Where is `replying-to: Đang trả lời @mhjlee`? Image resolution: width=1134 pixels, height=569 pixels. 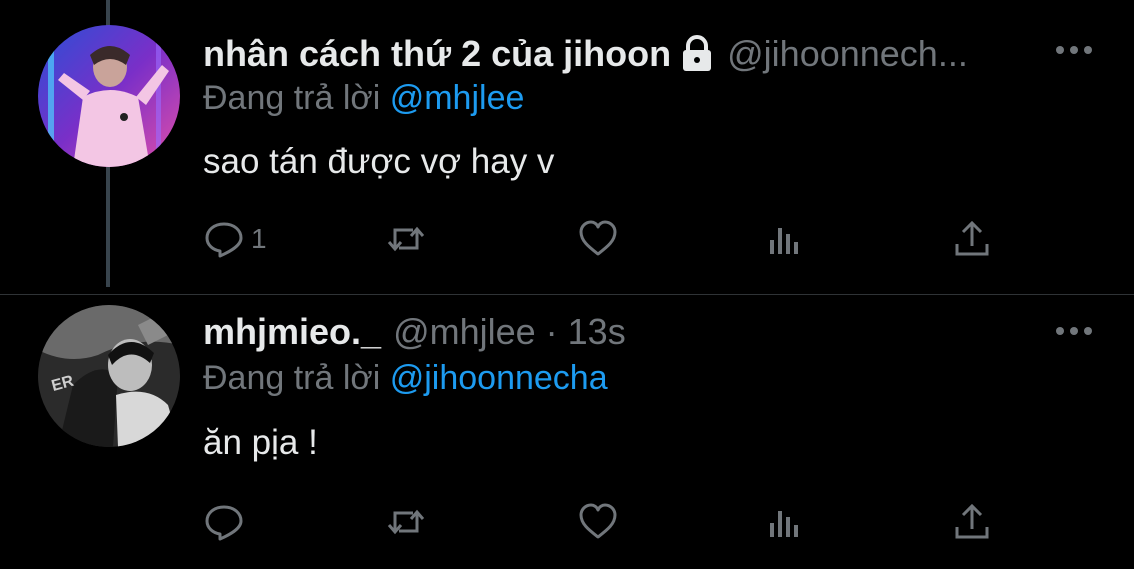
replying-to: Đang trả lời @mhjlee is located at coordinates (363, 98).